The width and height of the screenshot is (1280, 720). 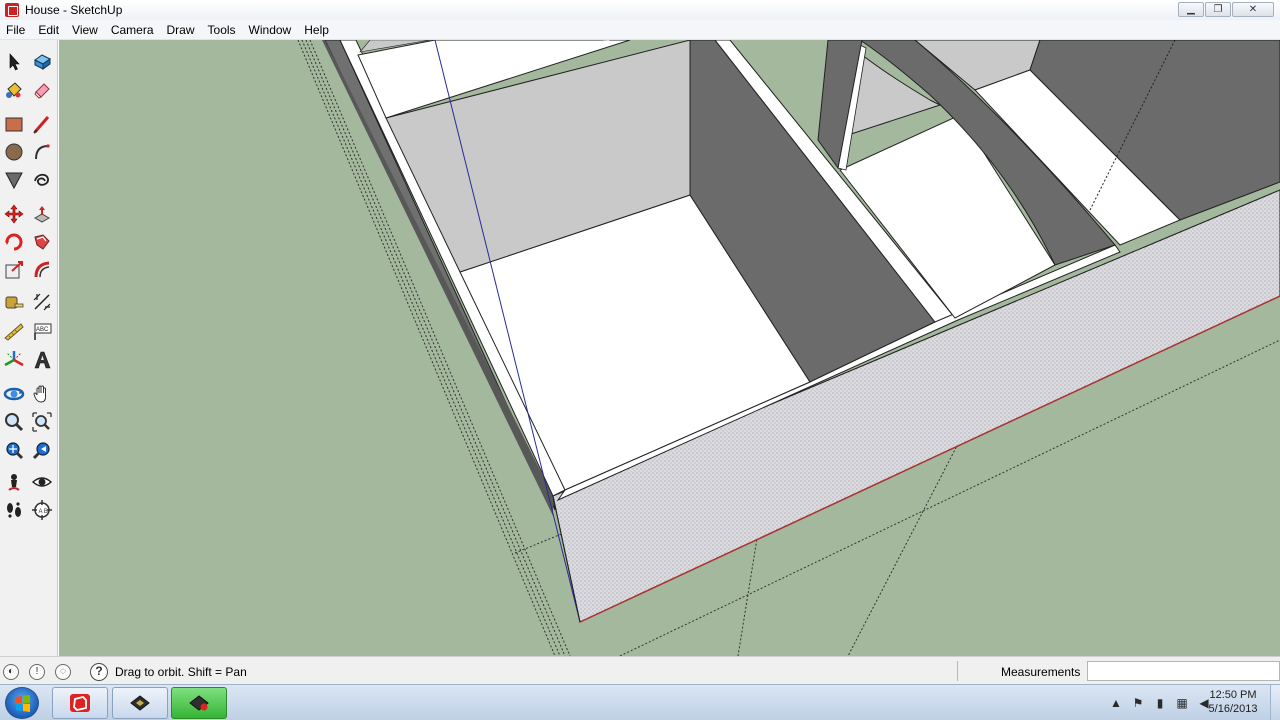 I want to click on large-tool-set: ABC A B, so click(x=29, y=348).